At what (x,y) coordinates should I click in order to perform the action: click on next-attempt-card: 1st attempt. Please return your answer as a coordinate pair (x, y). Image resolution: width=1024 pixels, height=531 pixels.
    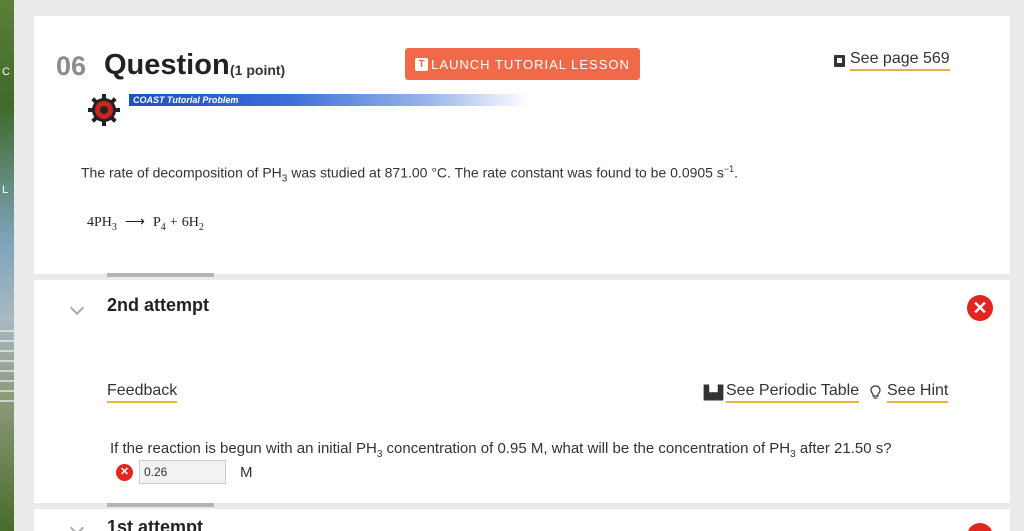
    Looking at the image, I should click on (522, 520).